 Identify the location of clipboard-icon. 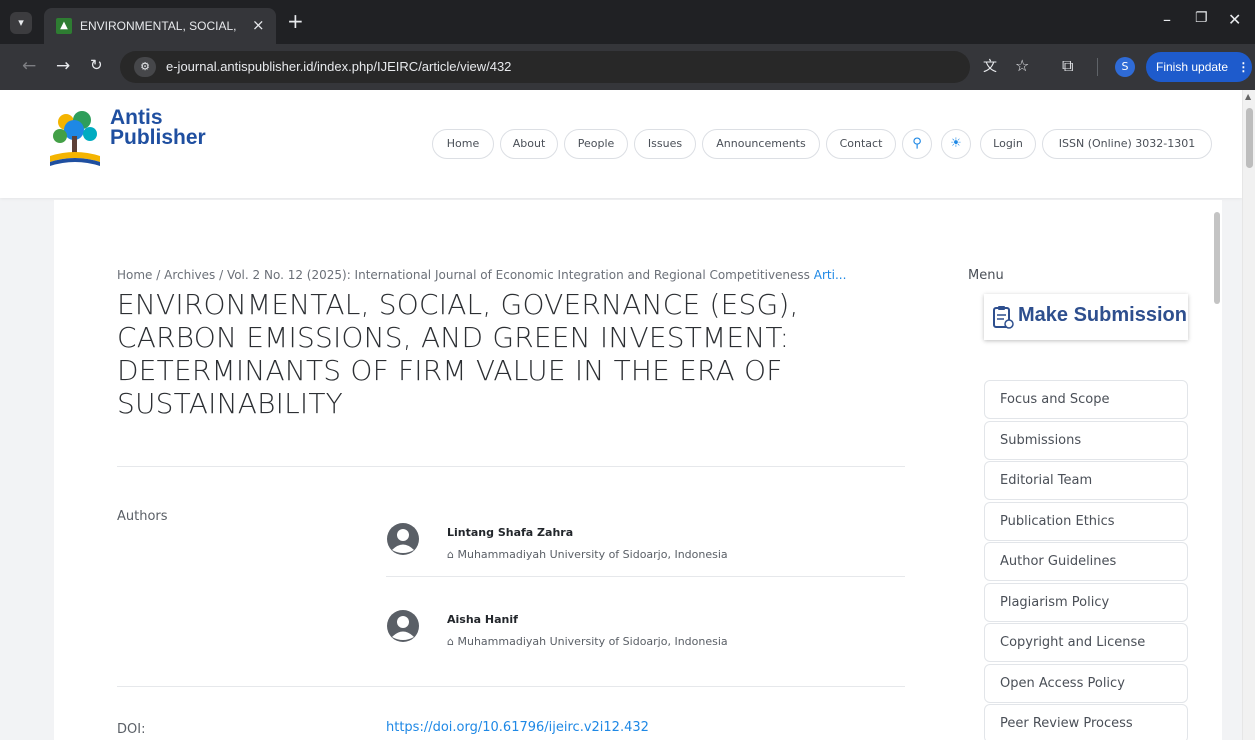
(1003, 317).